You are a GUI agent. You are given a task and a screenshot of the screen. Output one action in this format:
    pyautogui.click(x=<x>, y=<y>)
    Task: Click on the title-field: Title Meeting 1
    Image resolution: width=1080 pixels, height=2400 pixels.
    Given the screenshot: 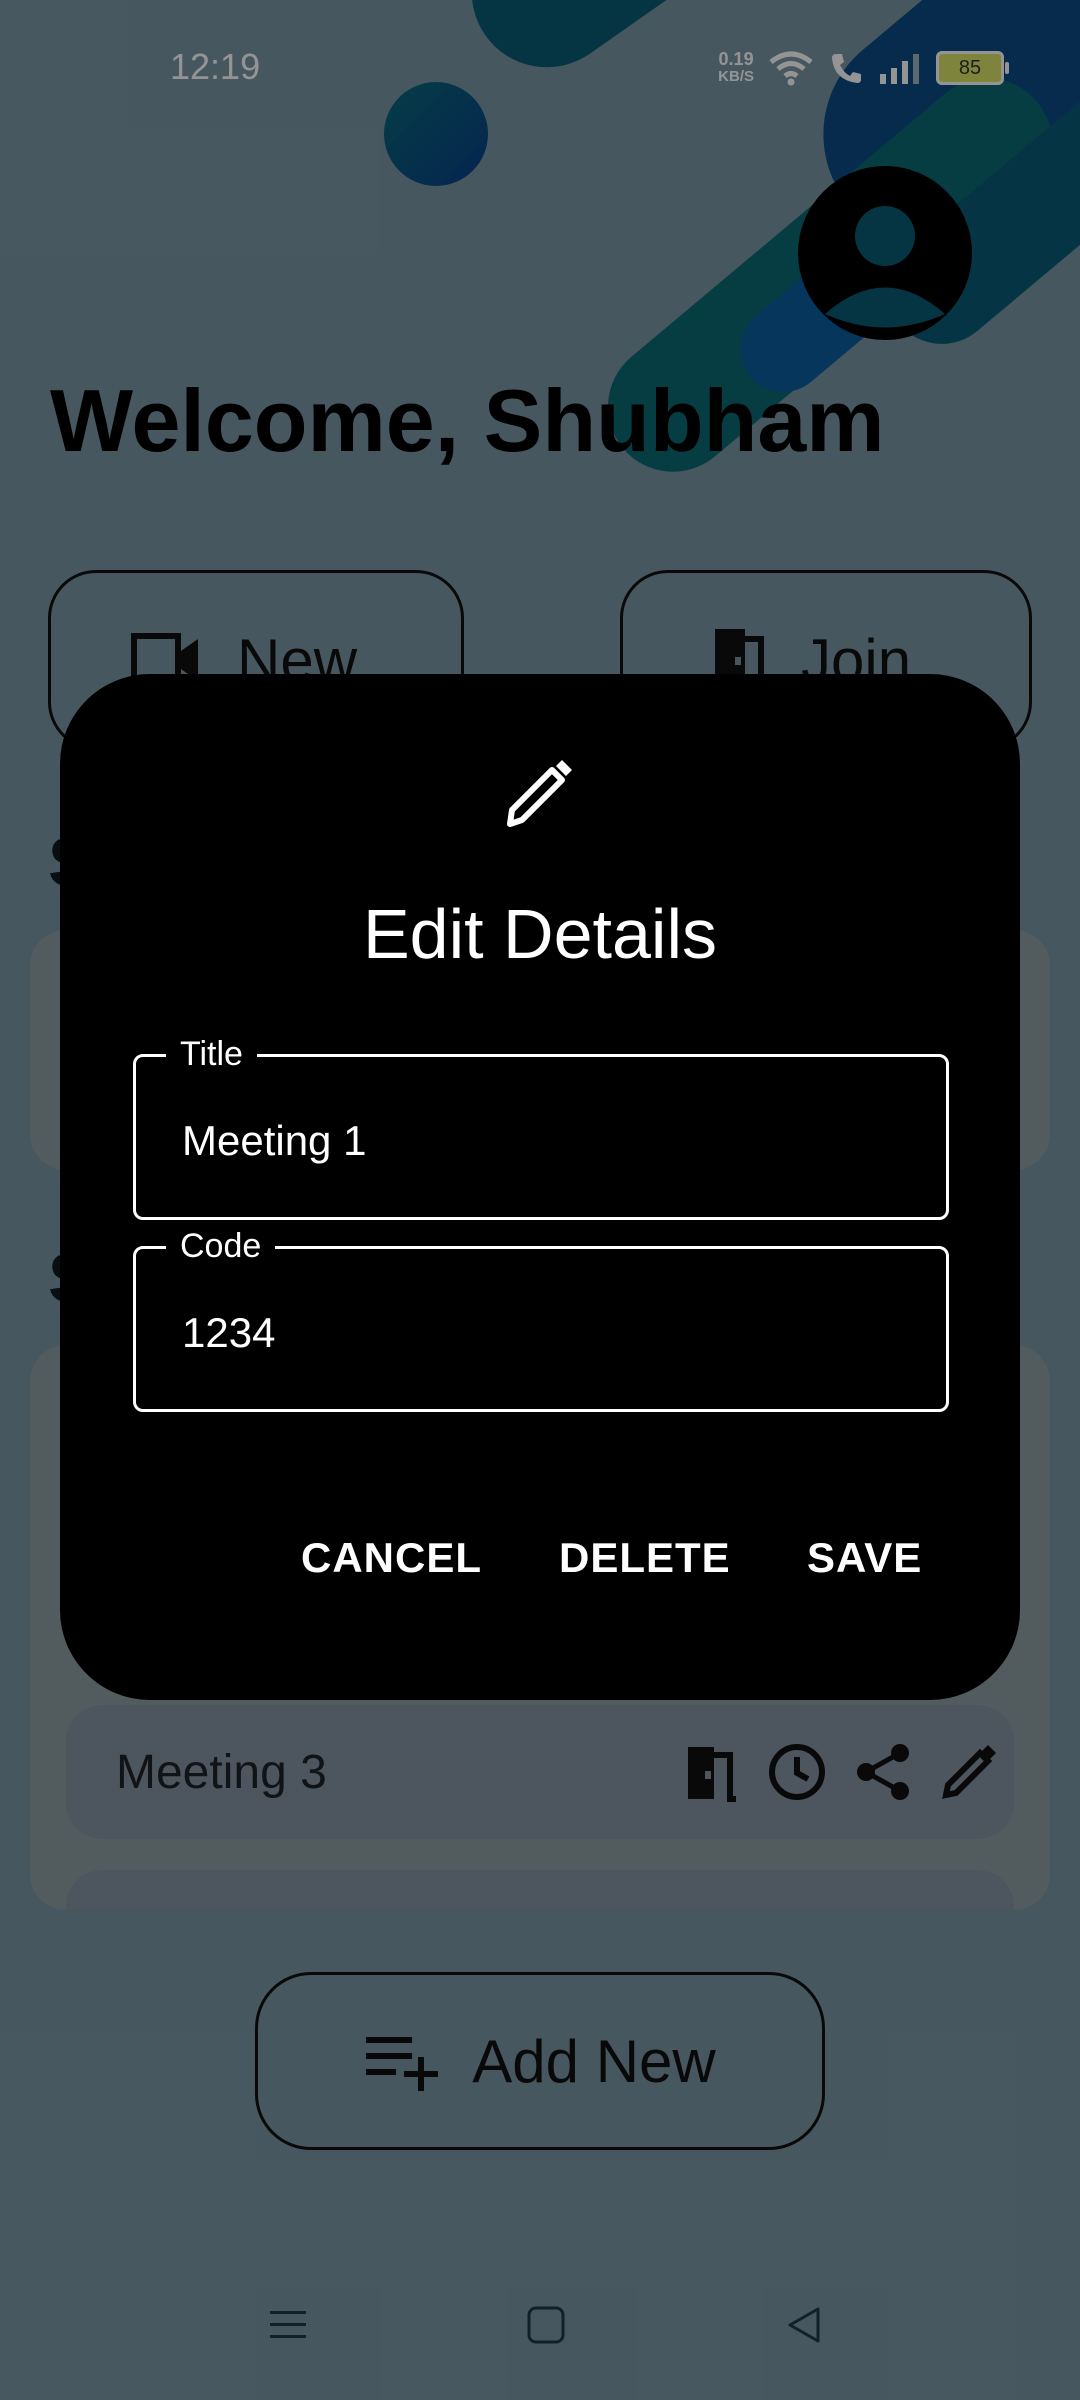 What is the action you would take?
    pyautogui.click(x=541, y=1127)
    